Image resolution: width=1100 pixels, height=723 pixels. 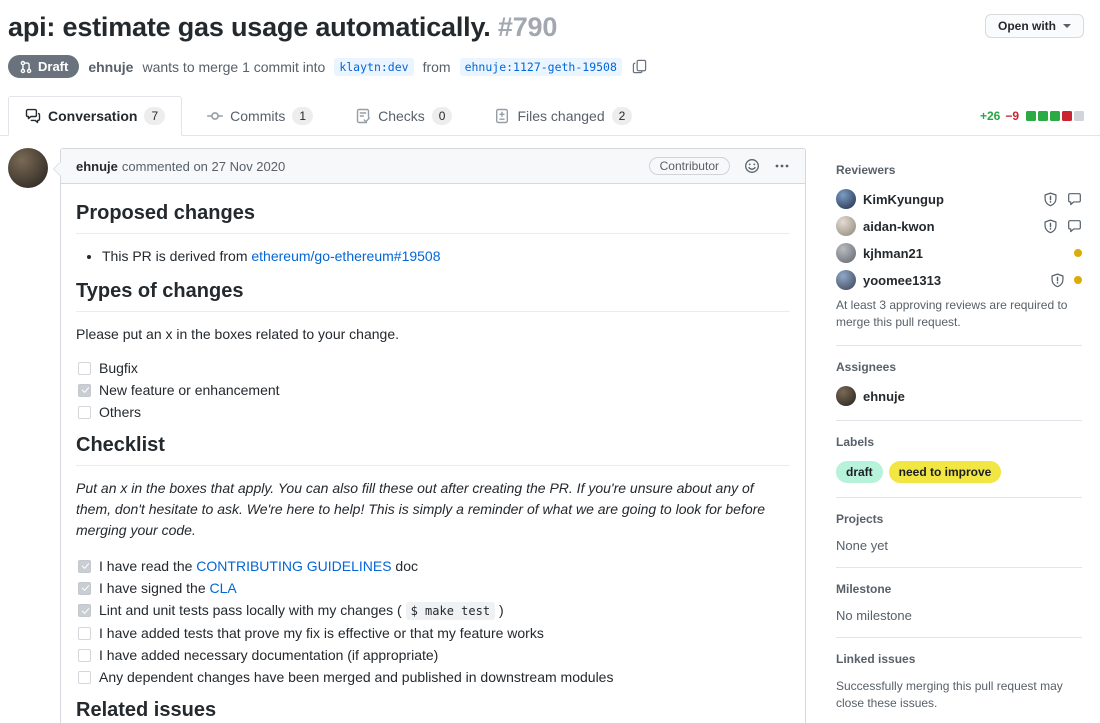 What do you see at coordinates (433, 390) in the screenshot?
I see `types-task-list: Bugfix New feature or enhancement Others` at bounding box center [433, 390].